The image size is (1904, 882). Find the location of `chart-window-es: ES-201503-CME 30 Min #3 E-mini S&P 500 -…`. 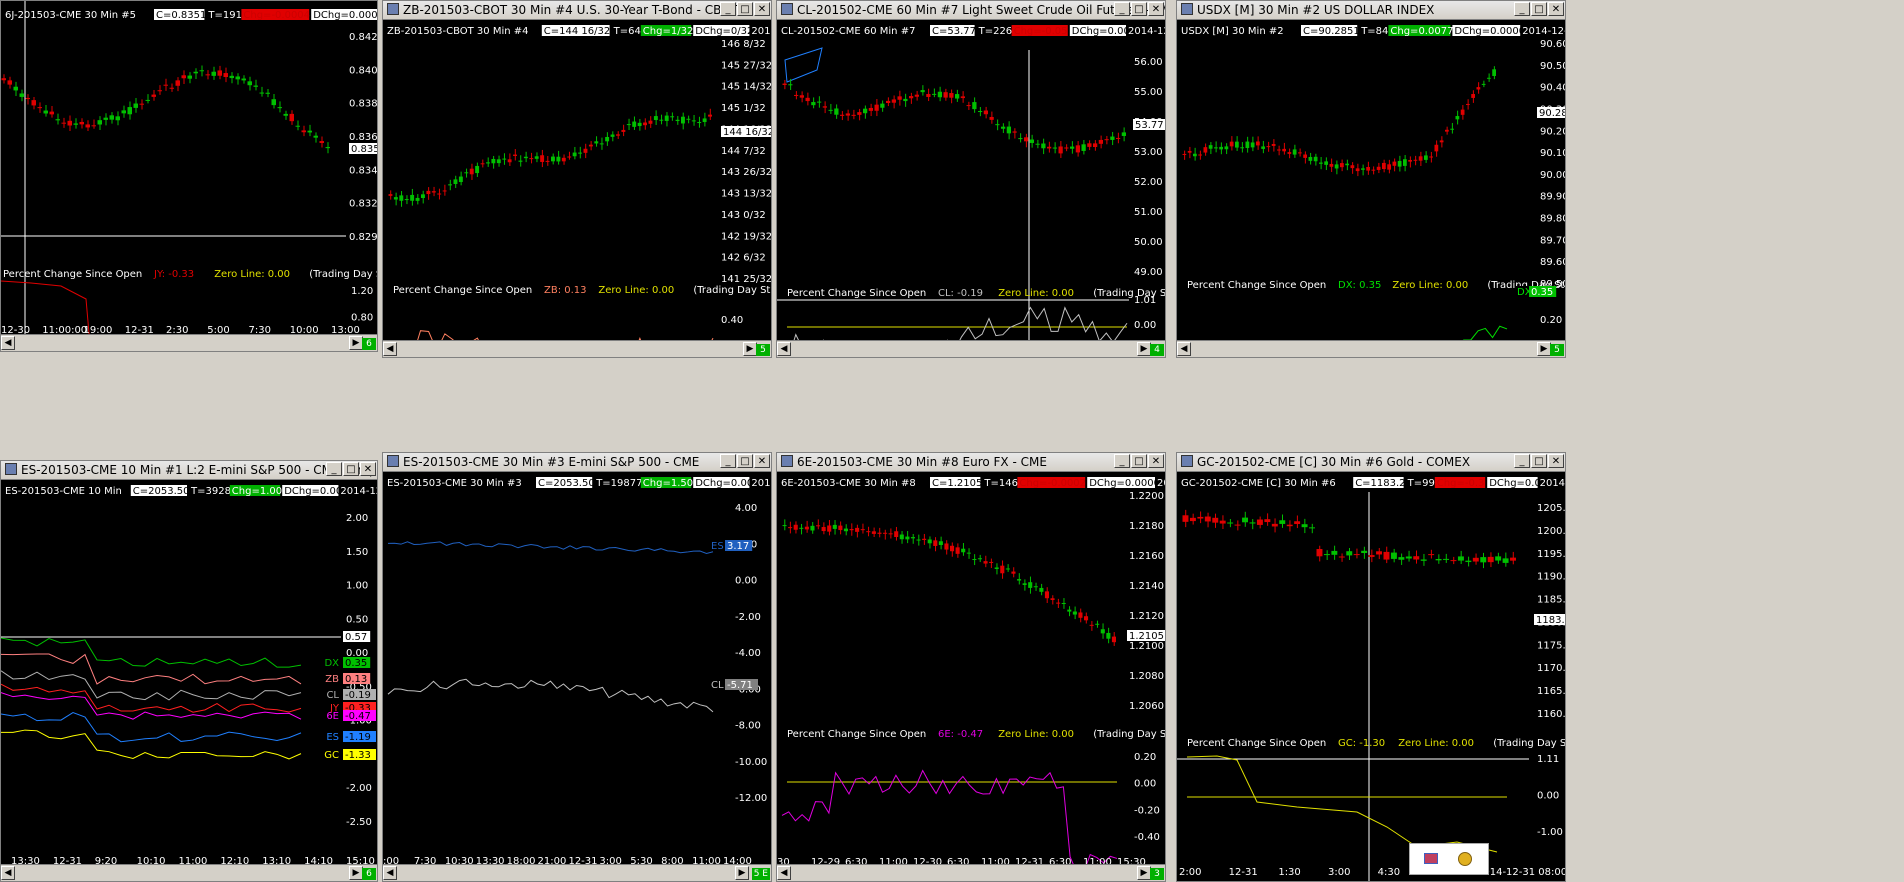

chart-window-es: ES-201503-CME 30 Min #3 E-mini S&P 500 -… is located at coordinates (577, 667).